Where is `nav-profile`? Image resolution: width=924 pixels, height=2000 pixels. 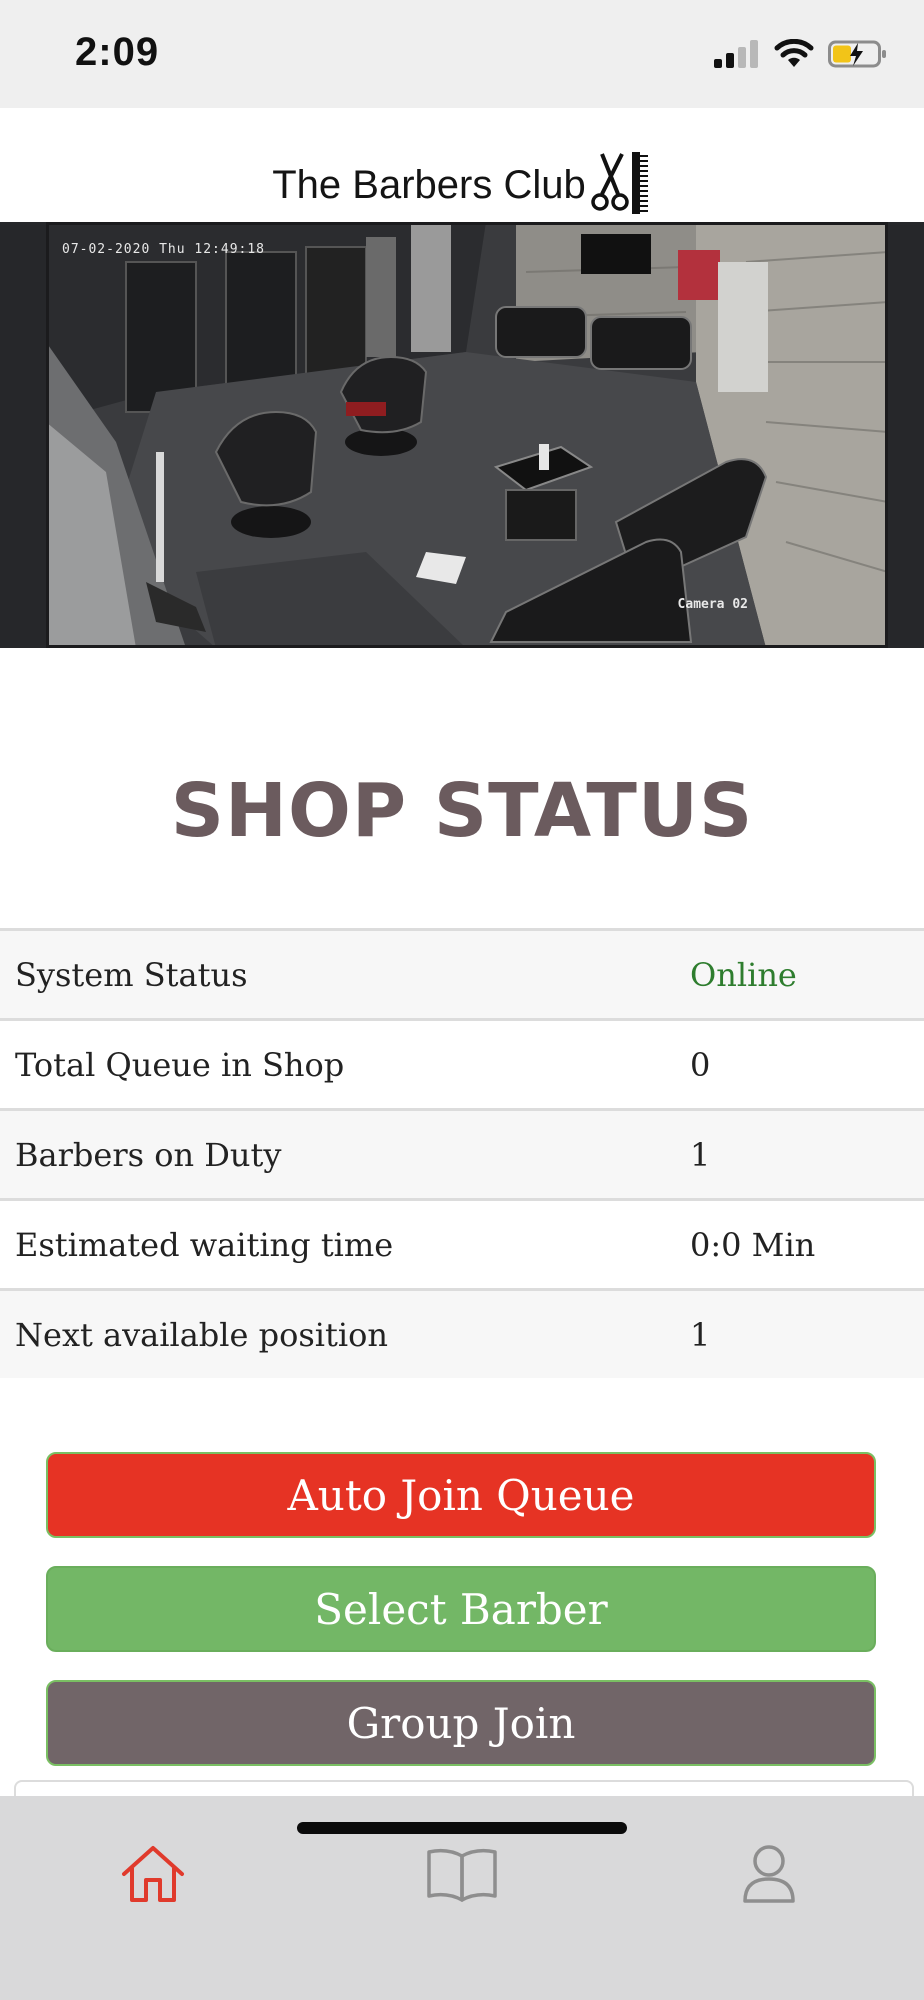
nav-profile is located at coordinates (769, 1876).